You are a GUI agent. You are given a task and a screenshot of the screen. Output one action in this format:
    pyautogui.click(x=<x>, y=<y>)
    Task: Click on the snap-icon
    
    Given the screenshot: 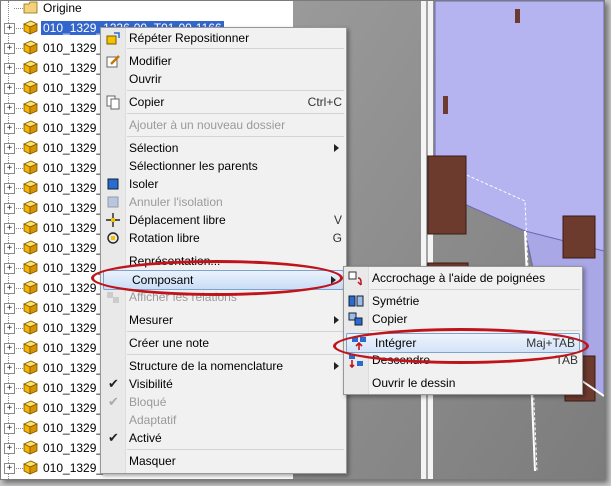 What is the action you would take?
    pyautogui.click(x=356, y=278)
    